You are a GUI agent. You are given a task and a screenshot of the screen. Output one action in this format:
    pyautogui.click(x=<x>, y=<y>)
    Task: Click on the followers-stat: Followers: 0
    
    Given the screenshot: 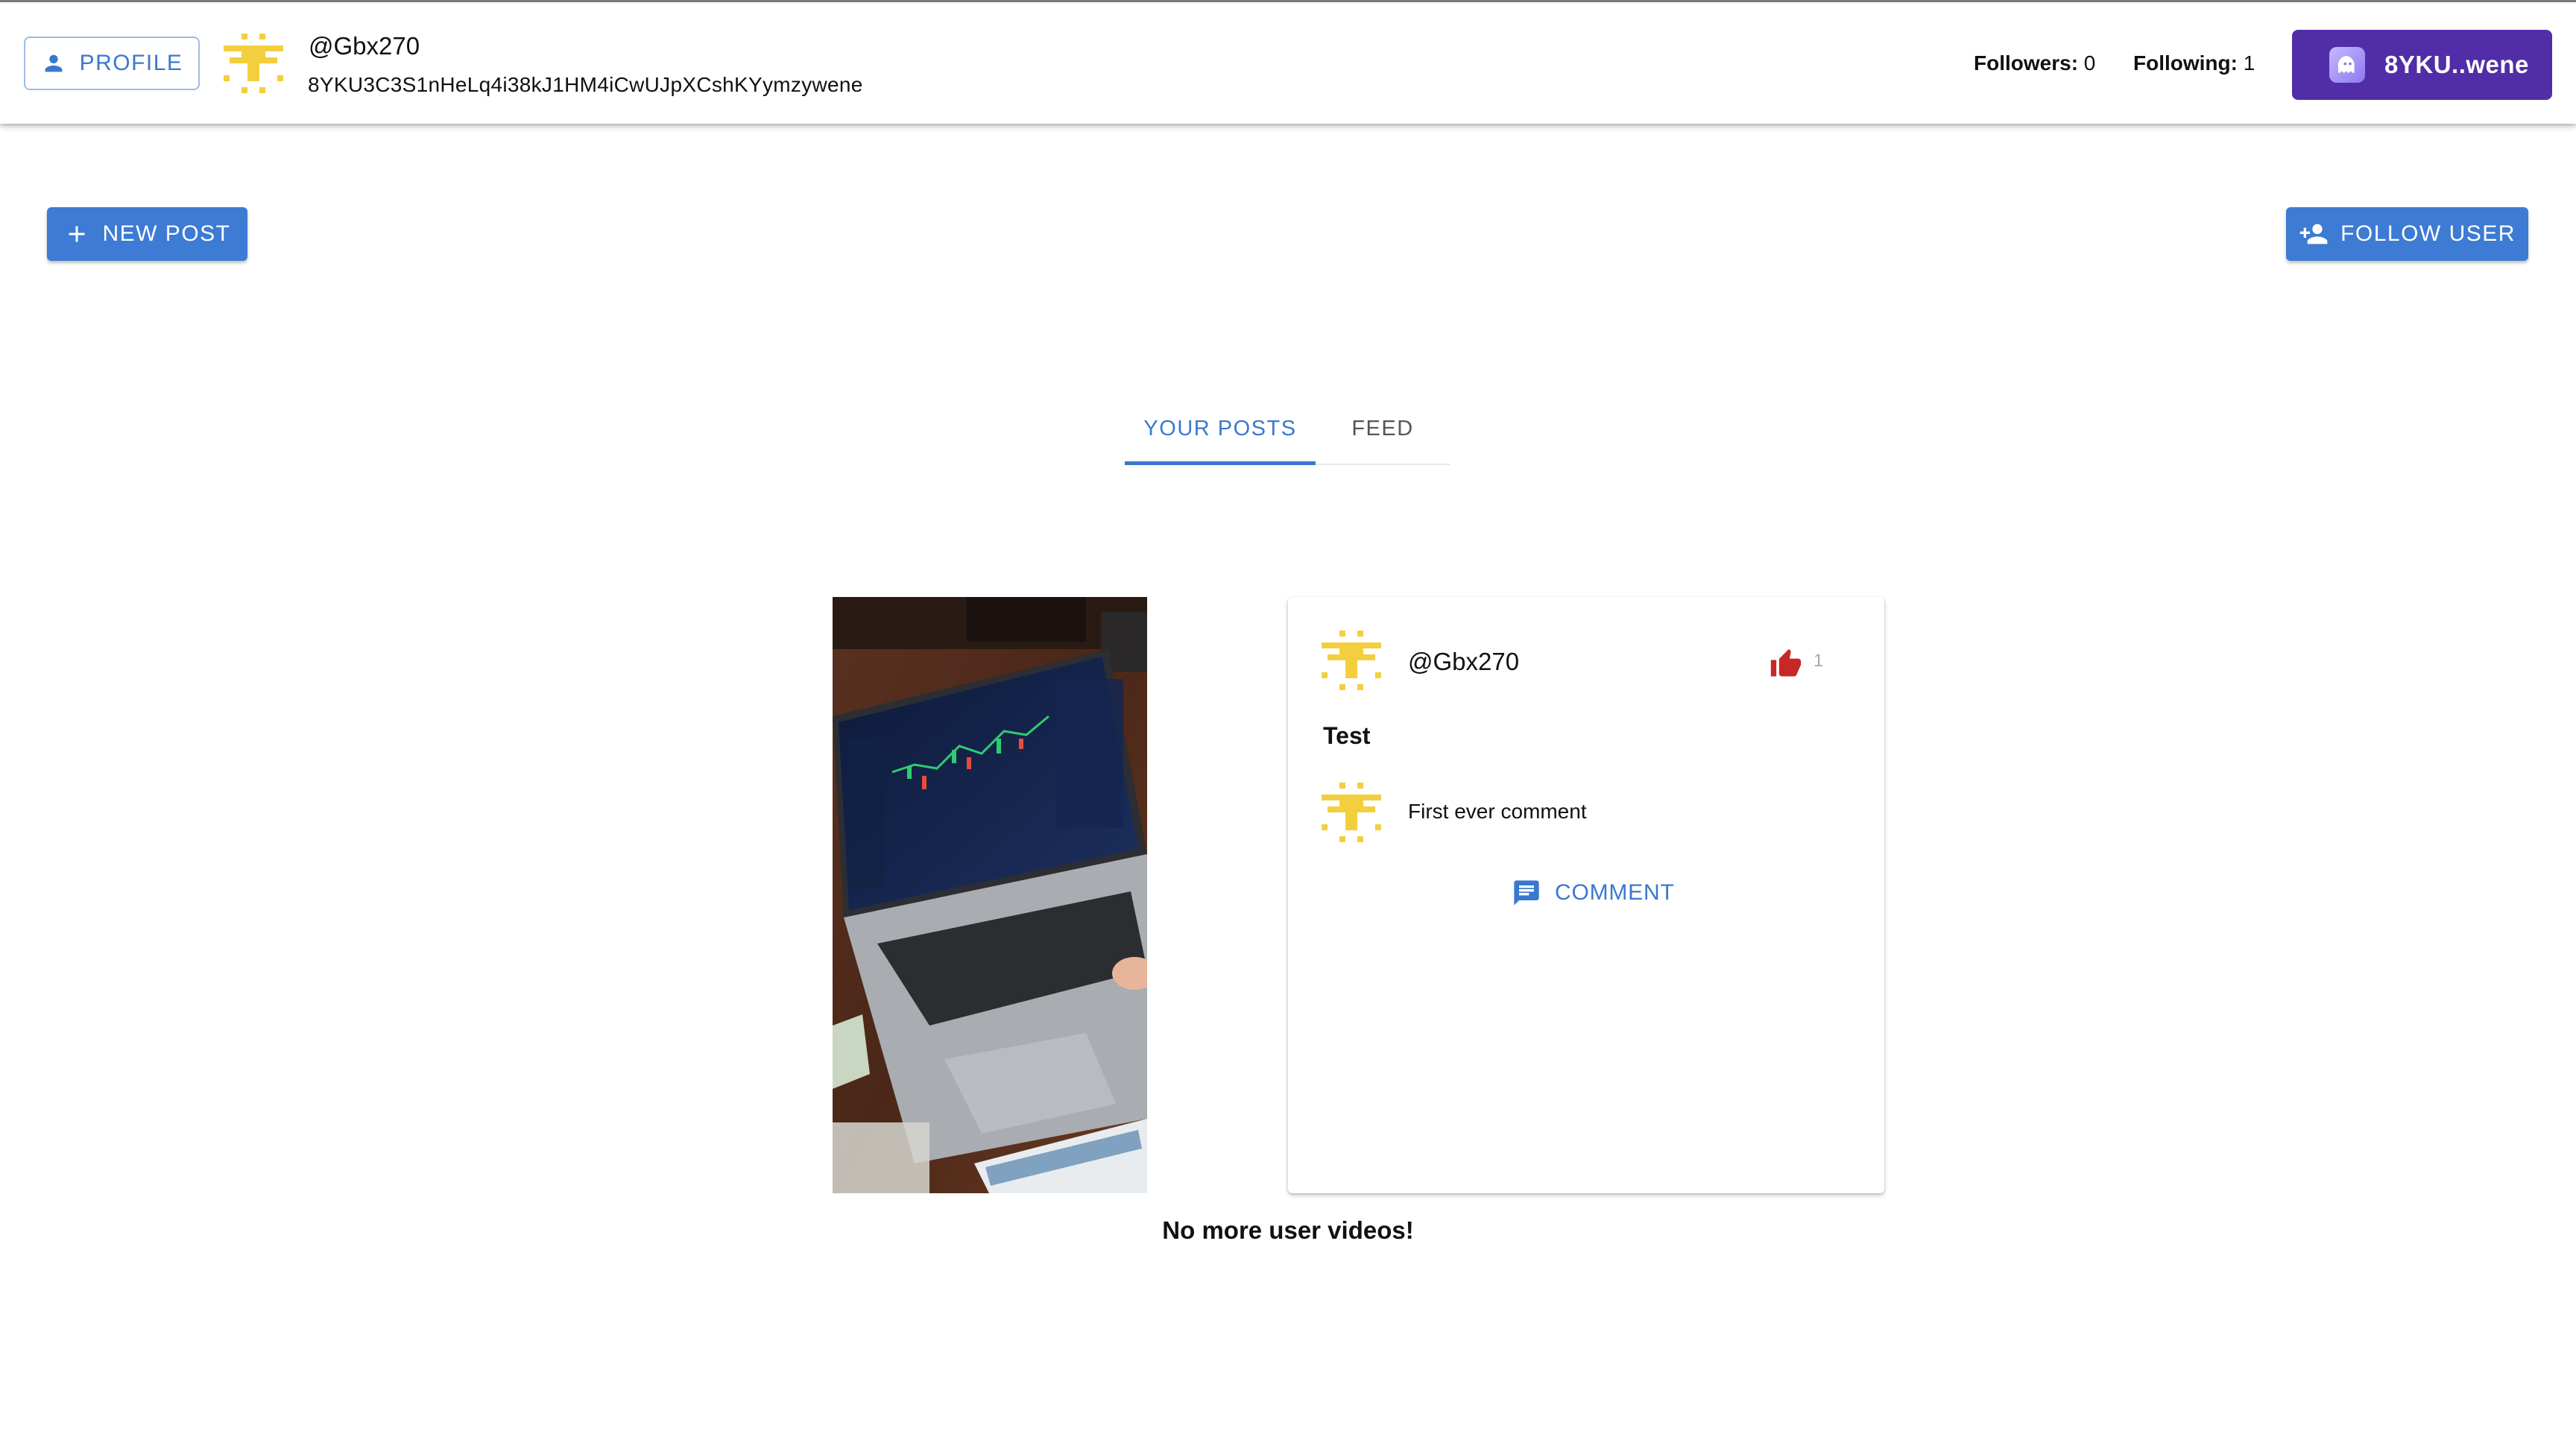 What is the action you would take?
    pyautogui.click(x=2034, y=63)
    